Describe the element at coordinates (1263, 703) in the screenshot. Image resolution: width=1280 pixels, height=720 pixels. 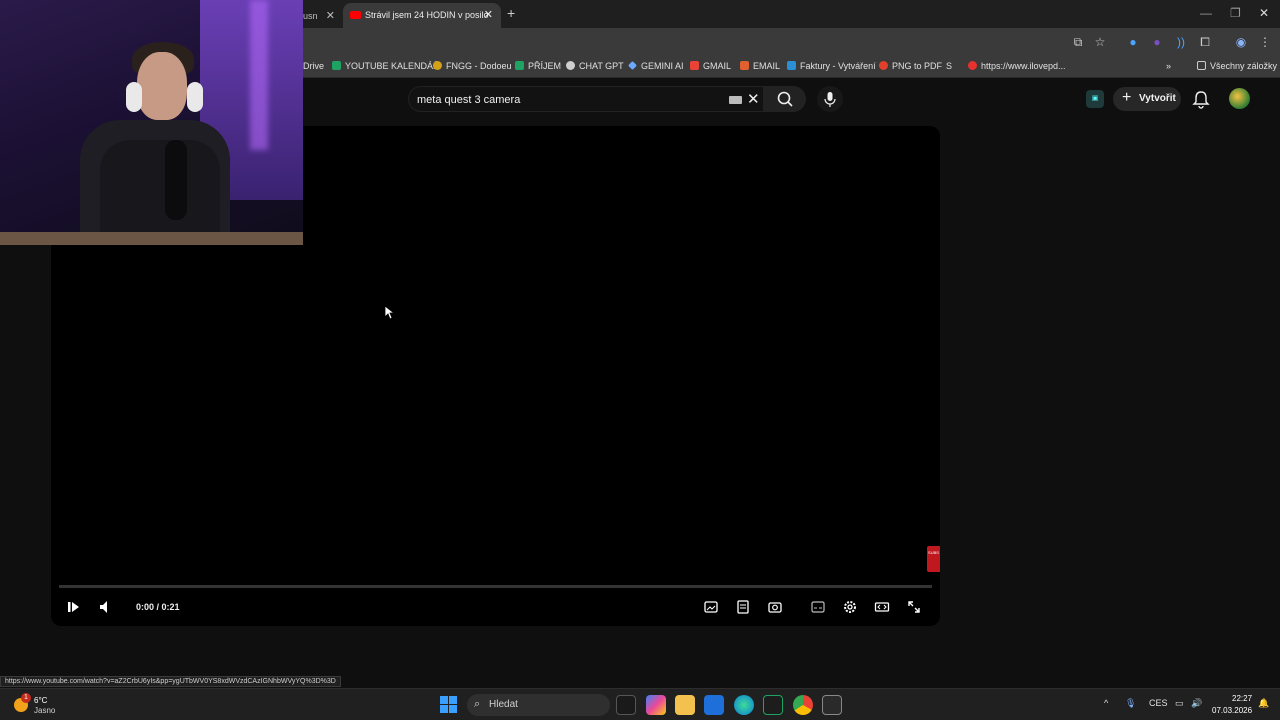
I see `notification-bell-icon: 🔔` at that location.